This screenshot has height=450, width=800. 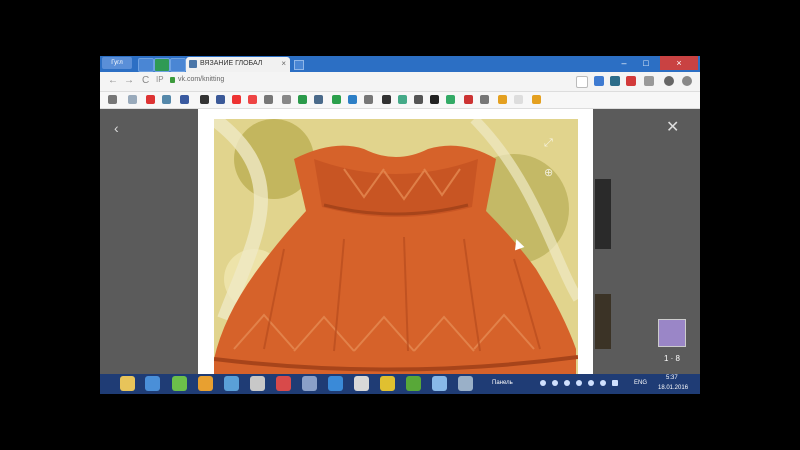 I want to click on windows-taskbar: Панель ENG 5:37 18.01.2016, so click(x=400, y=384).